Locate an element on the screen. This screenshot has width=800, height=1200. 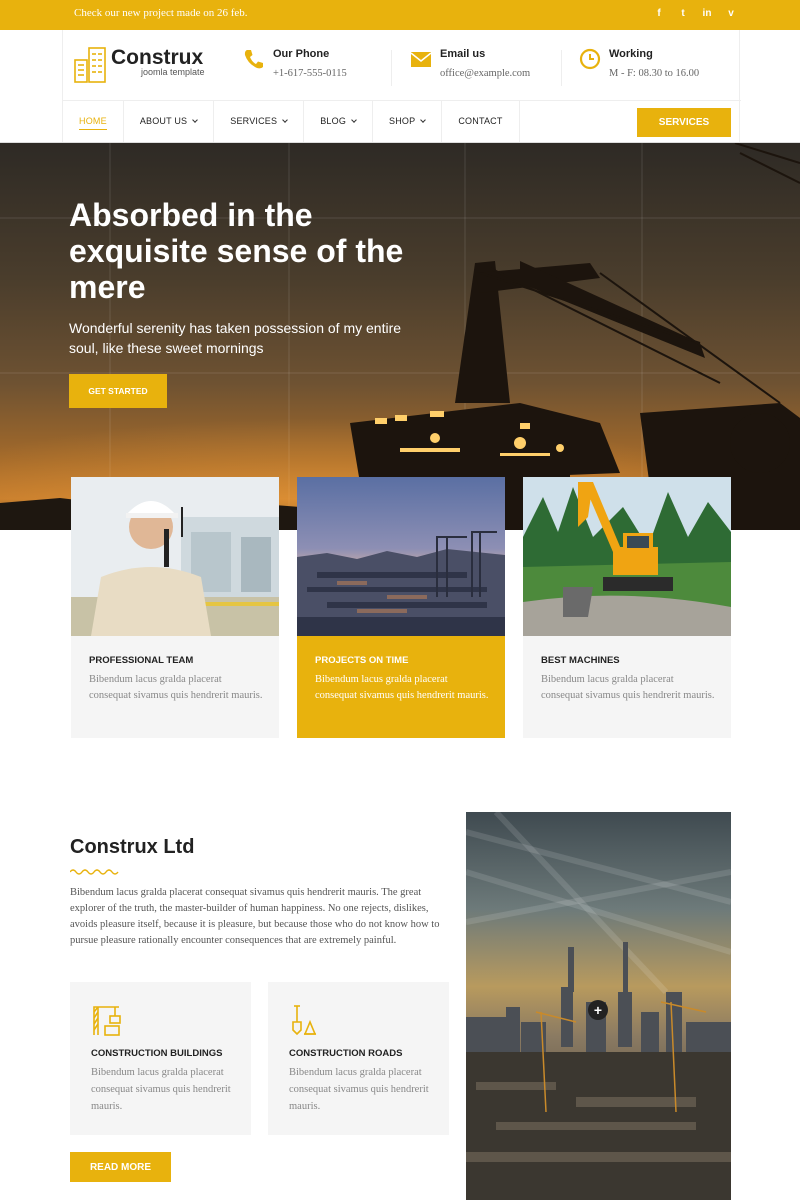
card-title: BEST MACHINES is located at coordinates (580, 660).